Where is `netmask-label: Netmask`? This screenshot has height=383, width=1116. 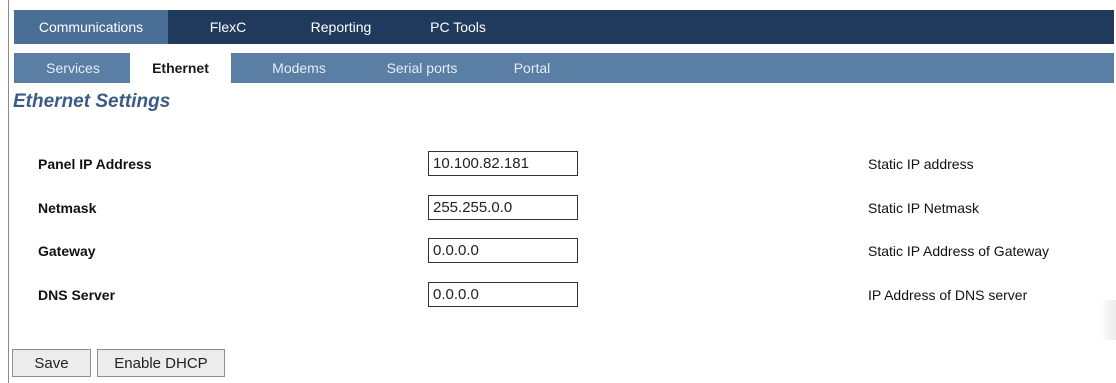
netmask-label: Netmask is located at coordinates (67, 208).